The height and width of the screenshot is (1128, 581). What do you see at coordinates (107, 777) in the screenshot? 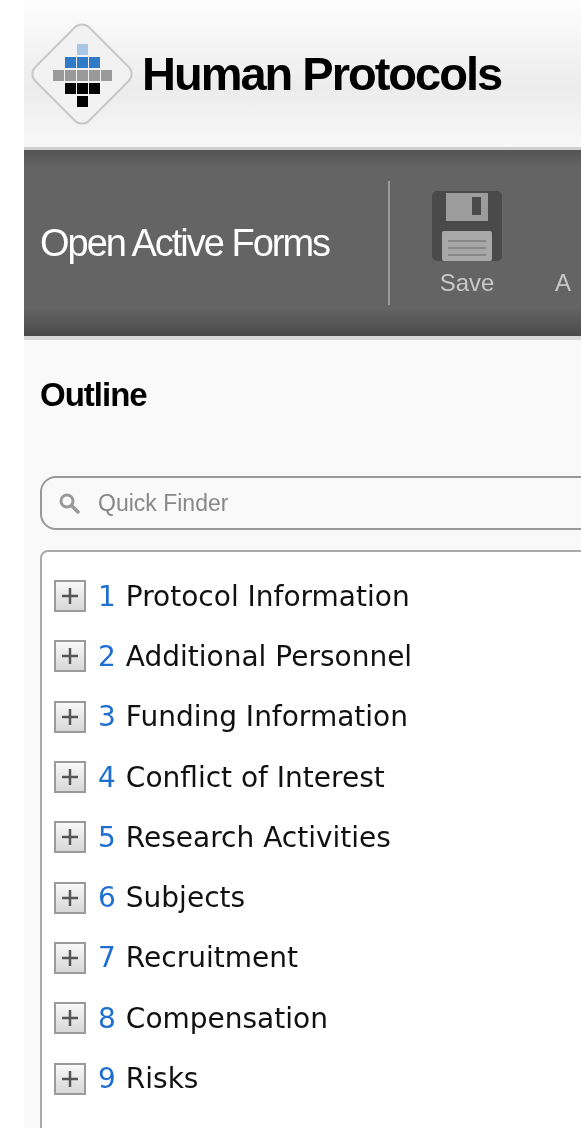
I see `section-number: 4` at bounding box center [107, 777].